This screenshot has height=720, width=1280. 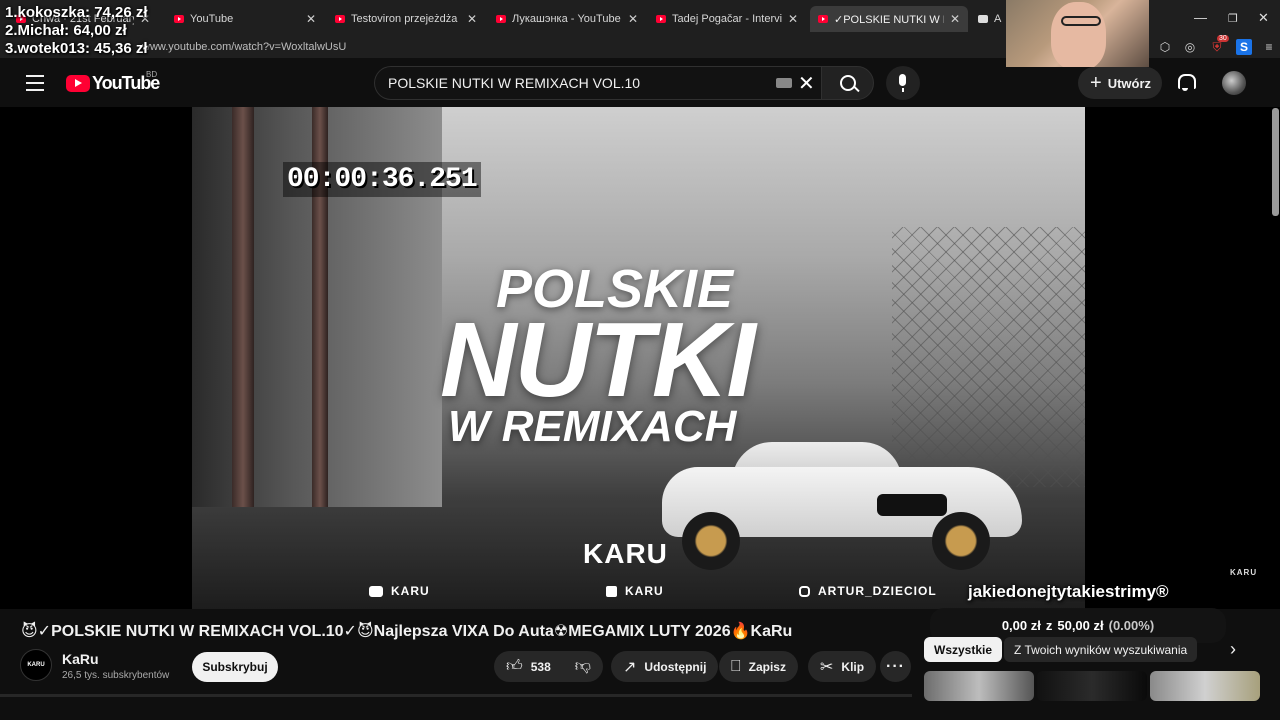 I want to click on like-dislike-group: 👍︎ 538 👎︎, so click(x=548, y=666).